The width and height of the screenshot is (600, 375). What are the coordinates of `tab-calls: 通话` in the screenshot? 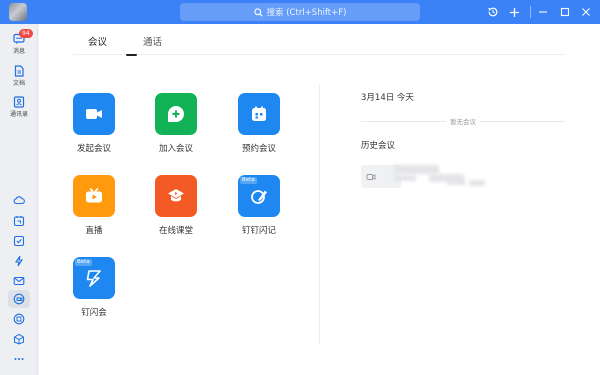 It's located at (152, 41).